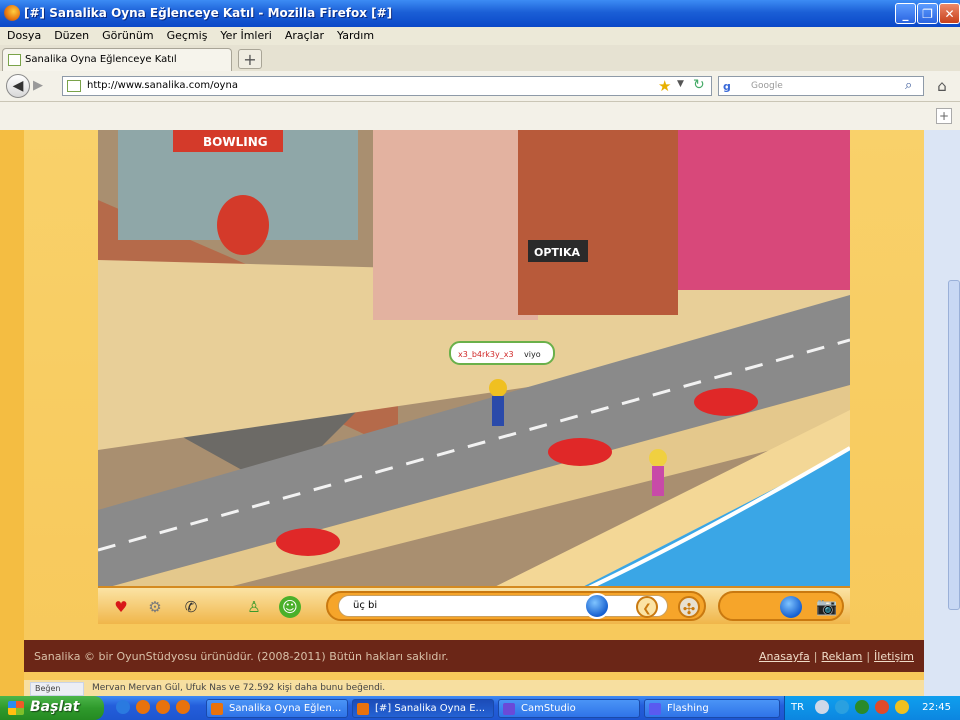 This screenshot has width=960, height=720. Describe the element at coordinates (503, 606) in the screenshot. I see `chat-input: üç bi` at that location.